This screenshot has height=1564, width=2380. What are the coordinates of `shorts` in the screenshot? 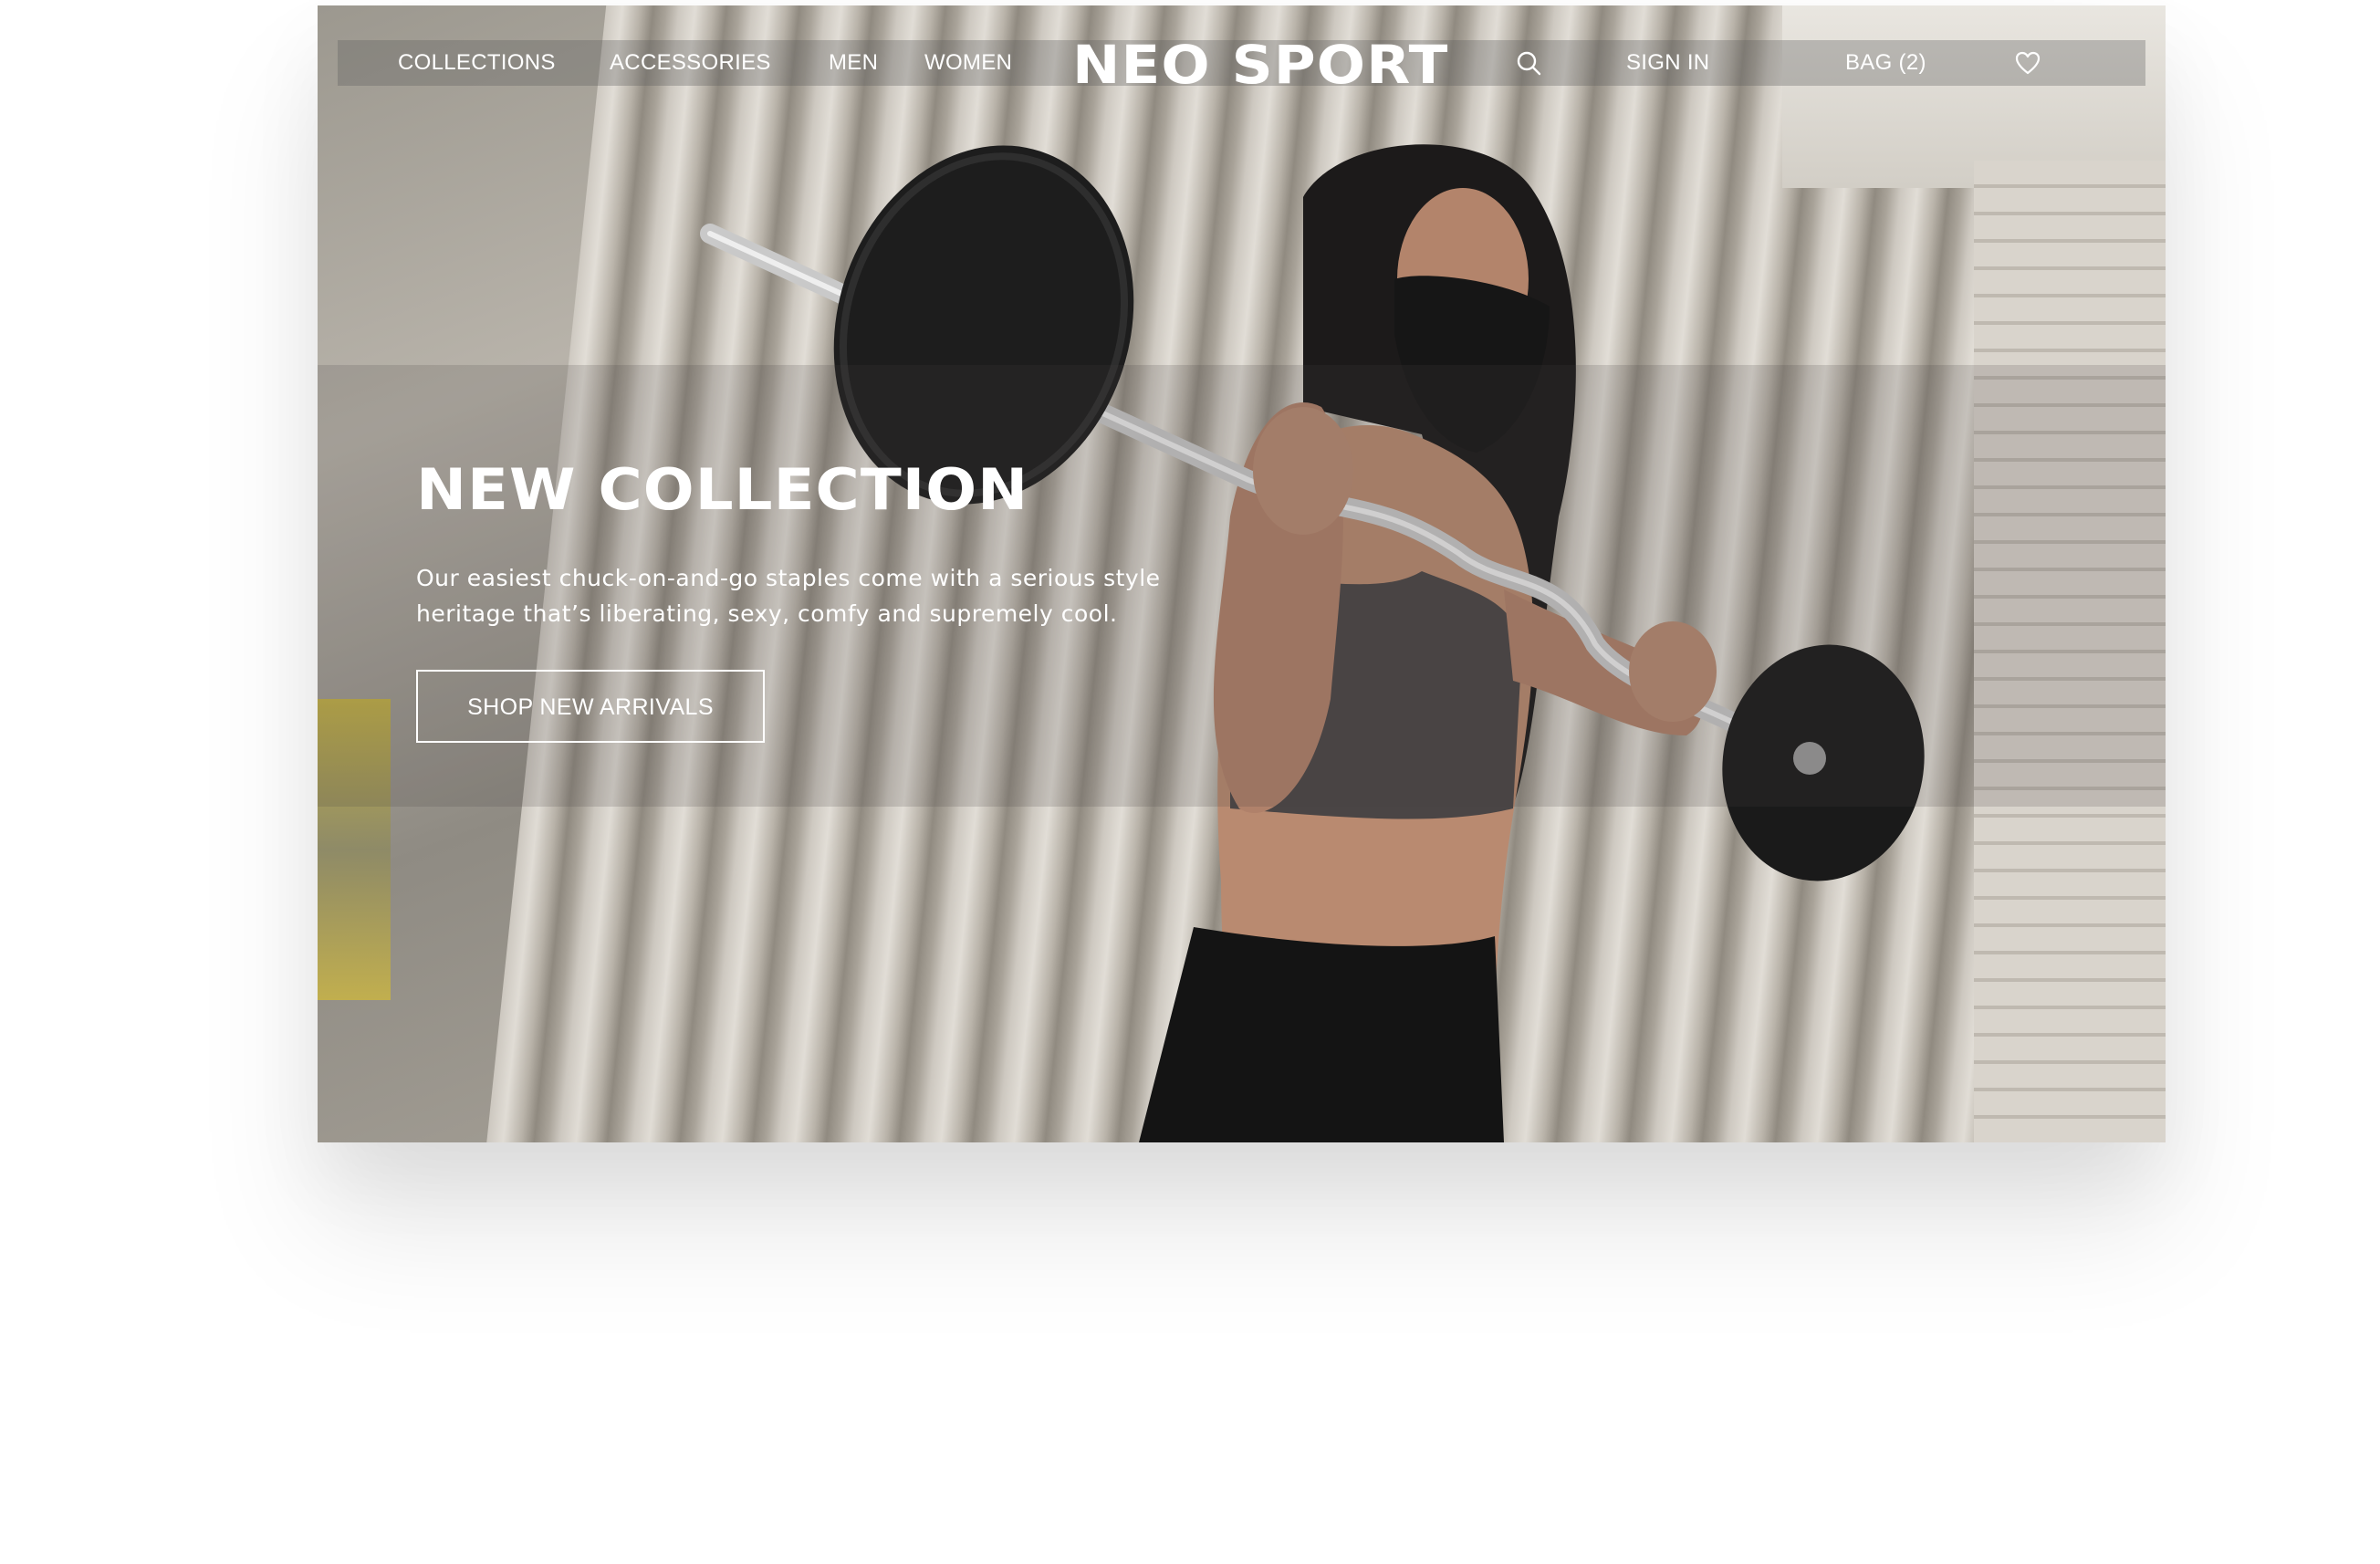 It's located at (1321, 1034).